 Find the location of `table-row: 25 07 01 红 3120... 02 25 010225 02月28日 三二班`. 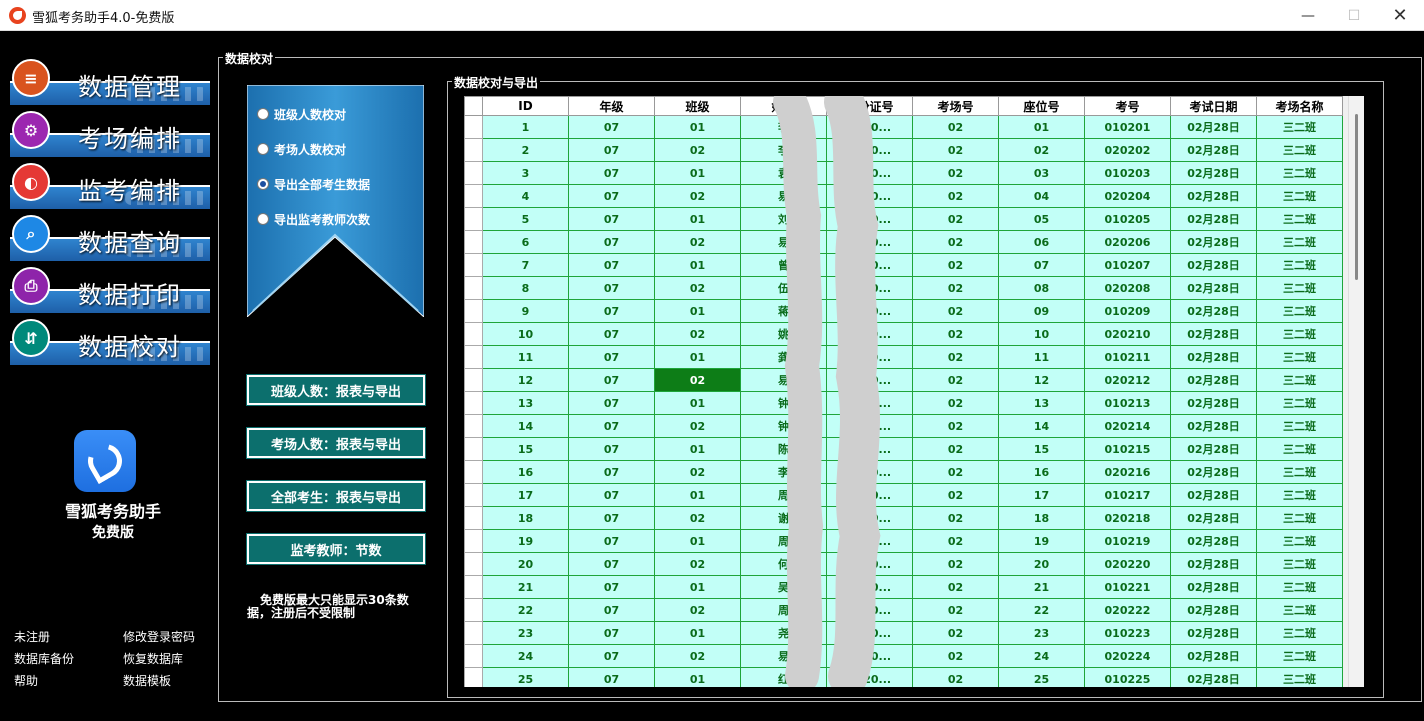

table-row: 25 07 01 红 3120... 02 25 010225 02月28日 三二班 is located at coordinates (903, 677).